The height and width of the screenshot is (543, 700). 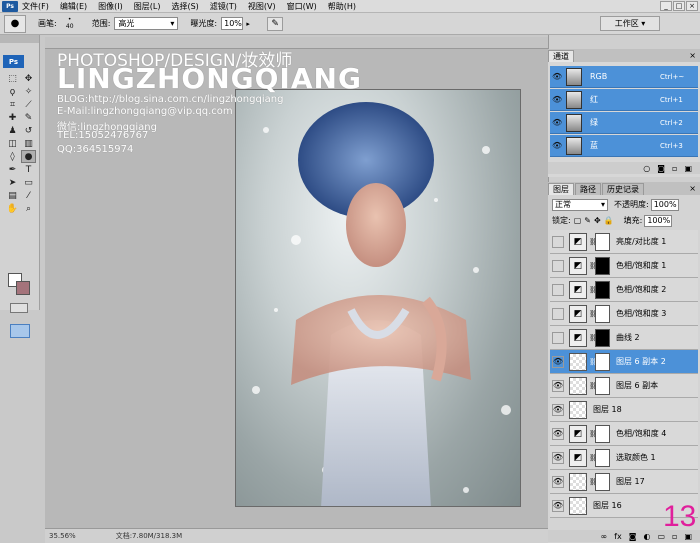 What do you see at coordinates (28, 182) in the screenshot?
I see `shape-tool-icon: ▭` at bounding box center [28, 182].